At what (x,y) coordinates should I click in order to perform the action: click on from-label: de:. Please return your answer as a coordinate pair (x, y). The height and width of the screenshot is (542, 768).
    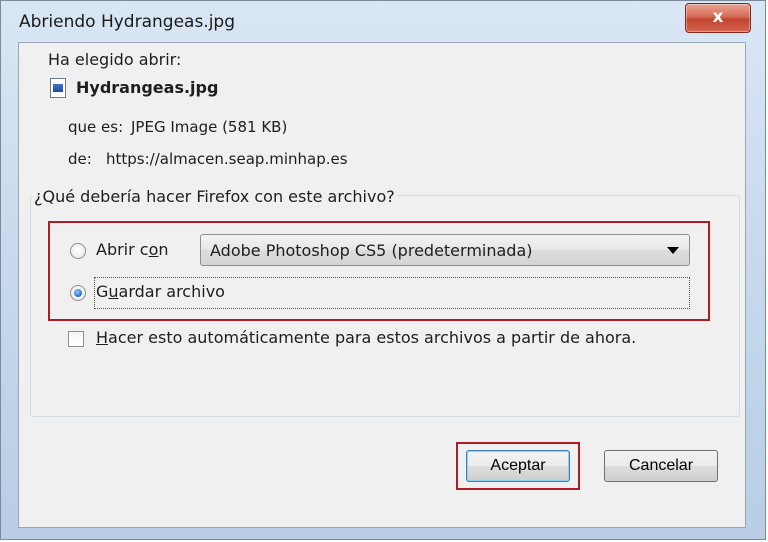
    Looking at the image, I should click on (80, 159).